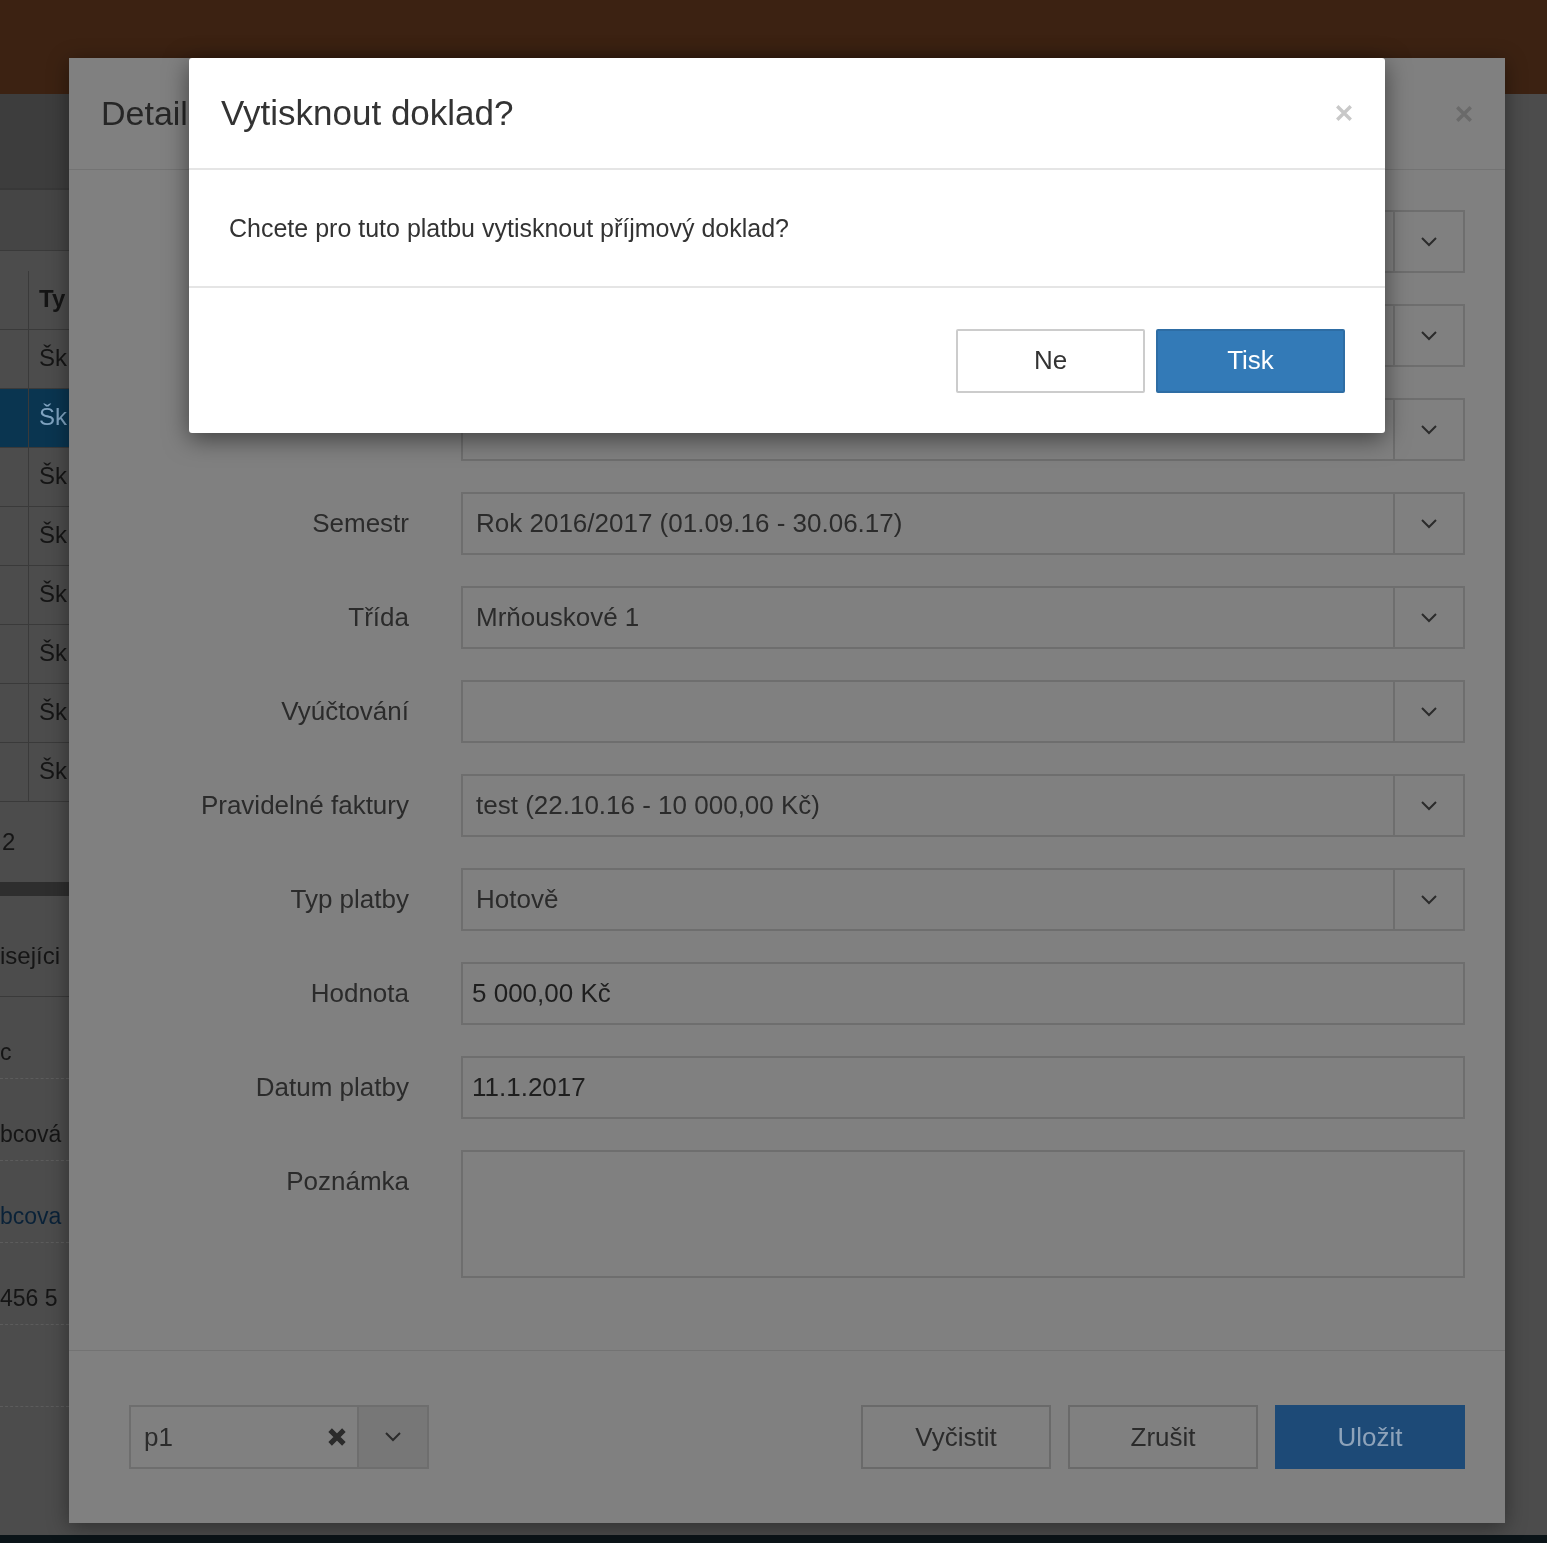 The image size is (1547, 1543). Describe the element at coordinates (1163, 1437) in the screenshot. I see `dialog-button: Zrušit` at that location.